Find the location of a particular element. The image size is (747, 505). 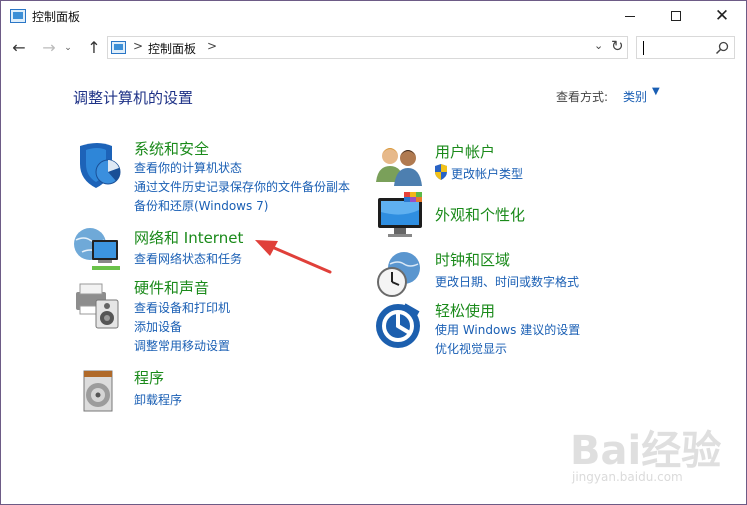

maximize-icon is located at coordinates (676, 16).